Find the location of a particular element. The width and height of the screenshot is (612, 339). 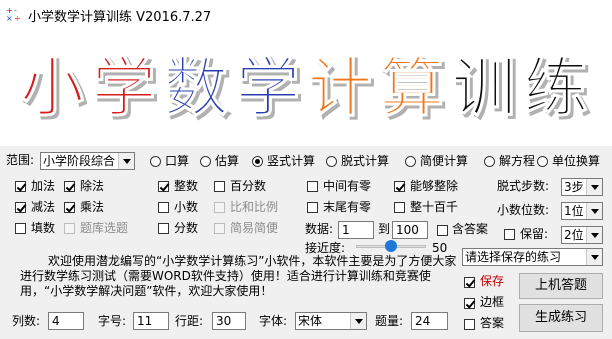

simple-label: 简易简便 is located at coordinates (254, 228).